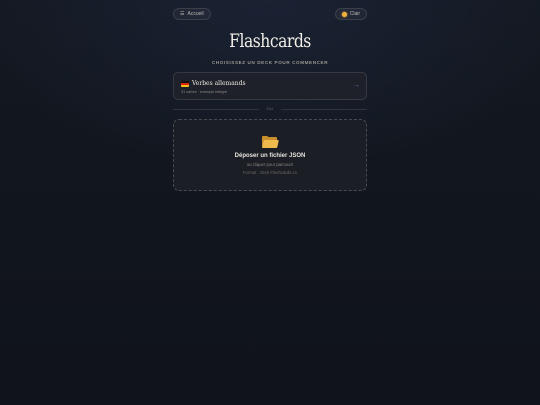  Describe the element at coordinates (195, 14) in the screenshot. I see `home-button-label: Accueil` at that location.